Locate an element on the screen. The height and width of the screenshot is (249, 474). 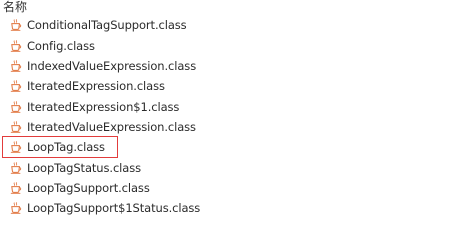
file-row: LoopTagStatus.class is located at coordinates (237, 167).